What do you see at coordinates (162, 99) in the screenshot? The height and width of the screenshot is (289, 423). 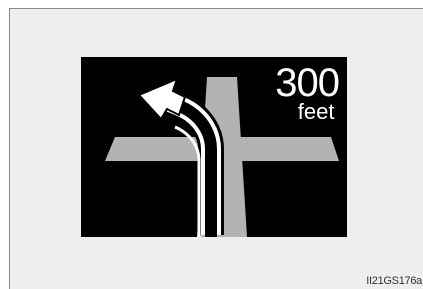 I see `left-turn-arrow-icon` at bounding box center [162, 99].